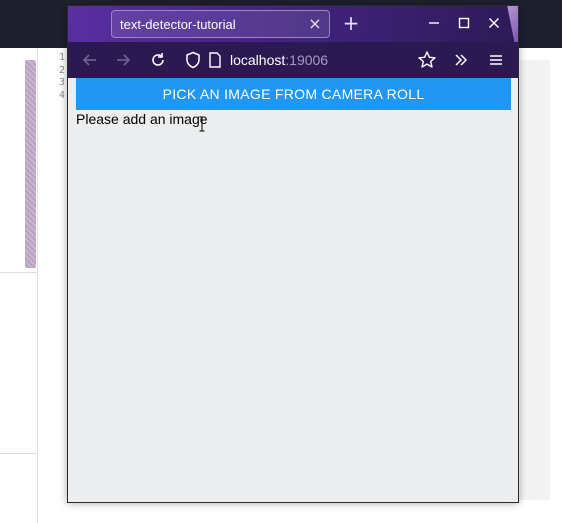  What do you see at coordinates (351, 23) in the screenshot?
I see `new-tab-button: +` at bounding box center [351, 23].